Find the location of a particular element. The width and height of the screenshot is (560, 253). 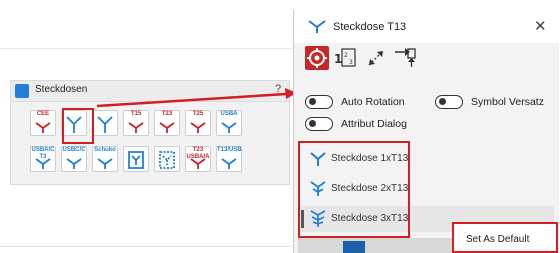

numbering-icon: 1 2 3 is located at coordinates (345, 57).